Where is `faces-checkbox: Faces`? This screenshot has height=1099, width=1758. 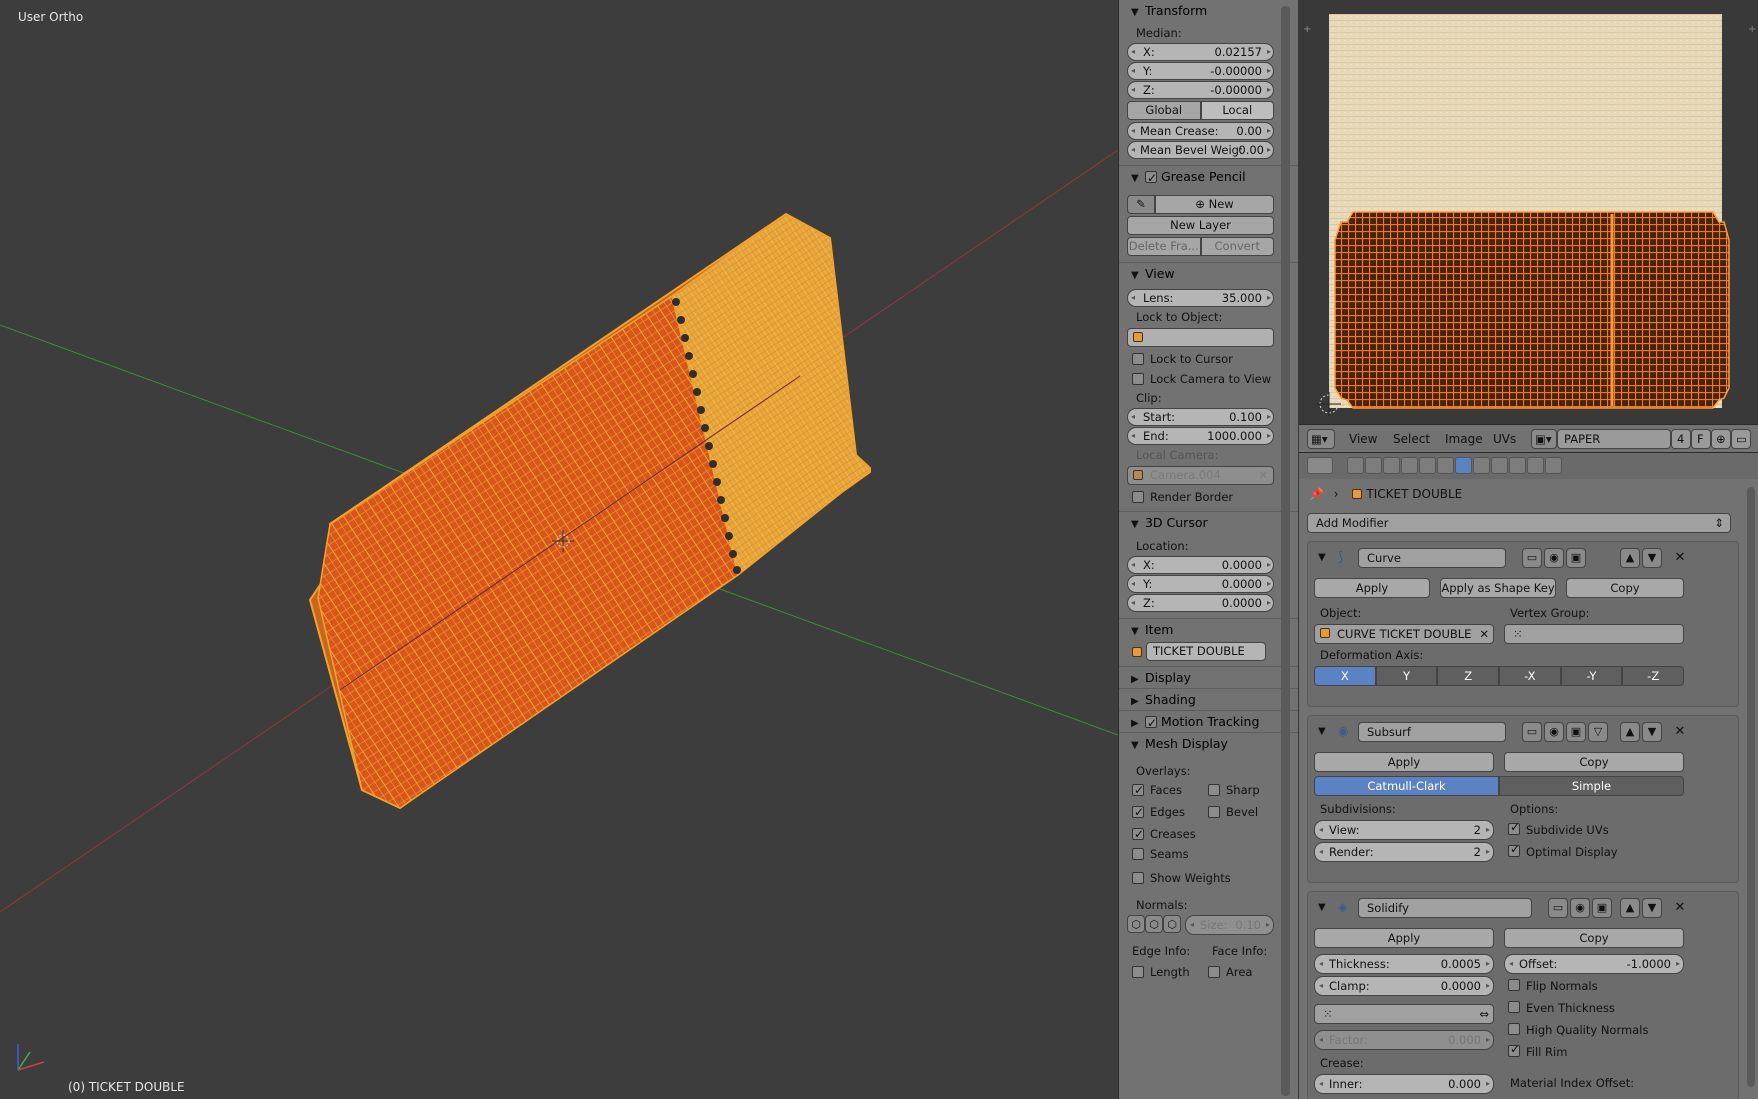 faces-checkbox: Faces is located at coordinates (1150, 790).